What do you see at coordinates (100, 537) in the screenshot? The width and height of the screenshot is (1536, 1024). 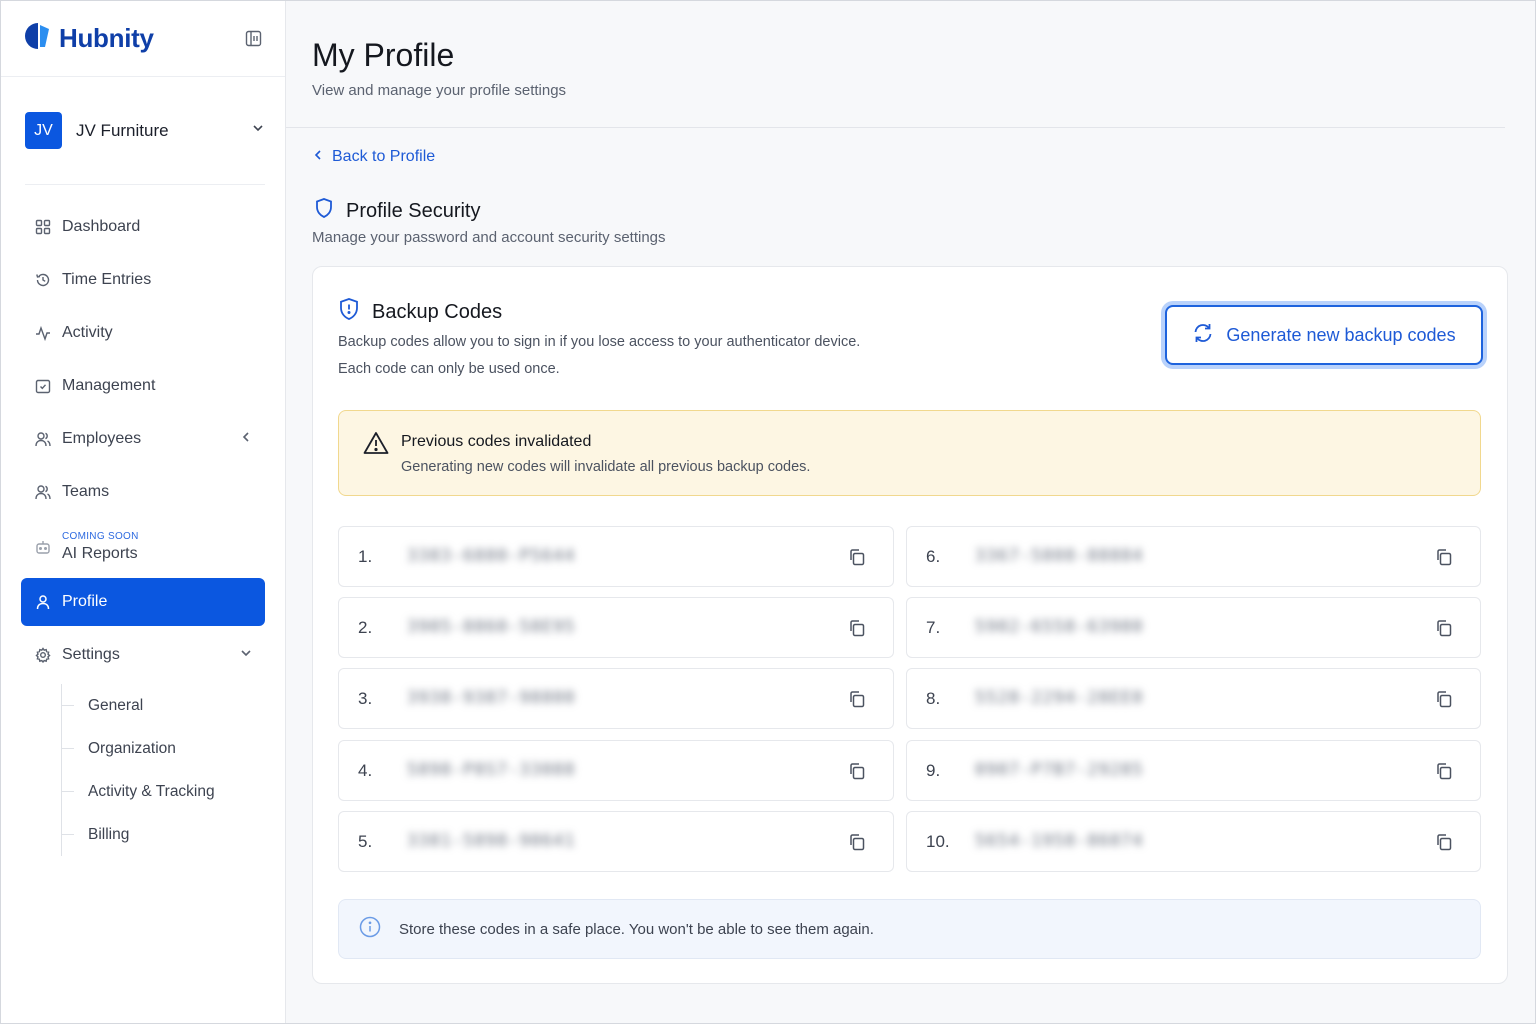 I see `coming-soon-badge: COMING SOON` at bounding box center [100, 537].